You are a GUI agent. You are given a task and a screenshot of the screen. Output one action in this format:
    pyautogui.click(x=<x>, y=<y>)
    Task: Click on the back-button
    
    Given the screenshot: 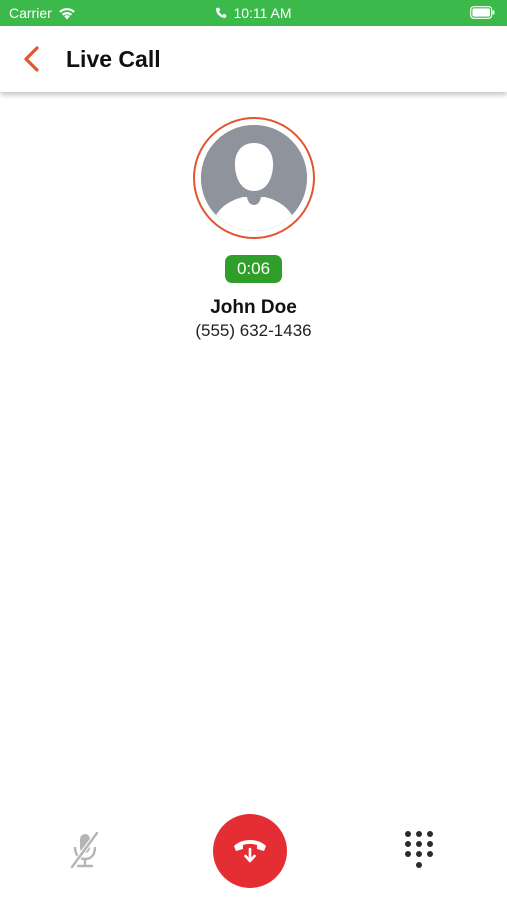 What is the action you would take?
    pyautogui.click(x=32, y=59)
    